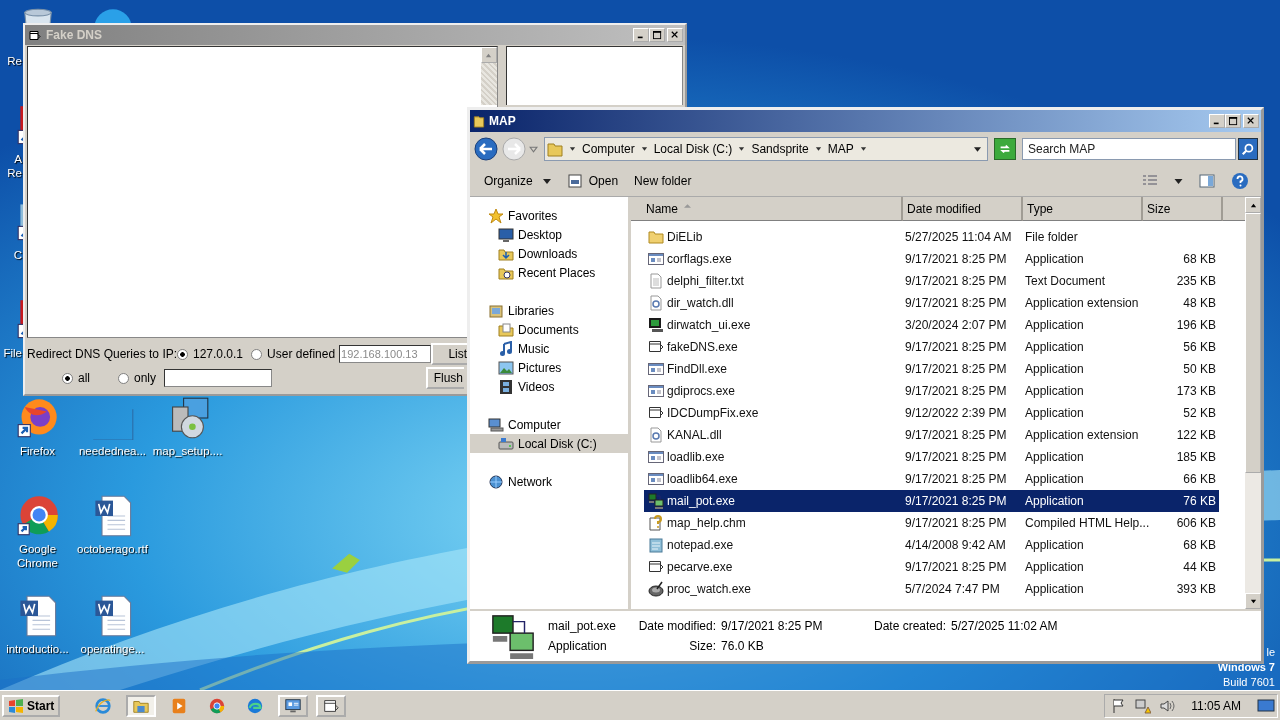 This screenshot has width=1280, height=720. Describe the element at coordinates (931, 501) in the screenshot. I see `file-row: mail_pot.exe 9/17/2021 8:25 PM Application 76 KB` at that location.